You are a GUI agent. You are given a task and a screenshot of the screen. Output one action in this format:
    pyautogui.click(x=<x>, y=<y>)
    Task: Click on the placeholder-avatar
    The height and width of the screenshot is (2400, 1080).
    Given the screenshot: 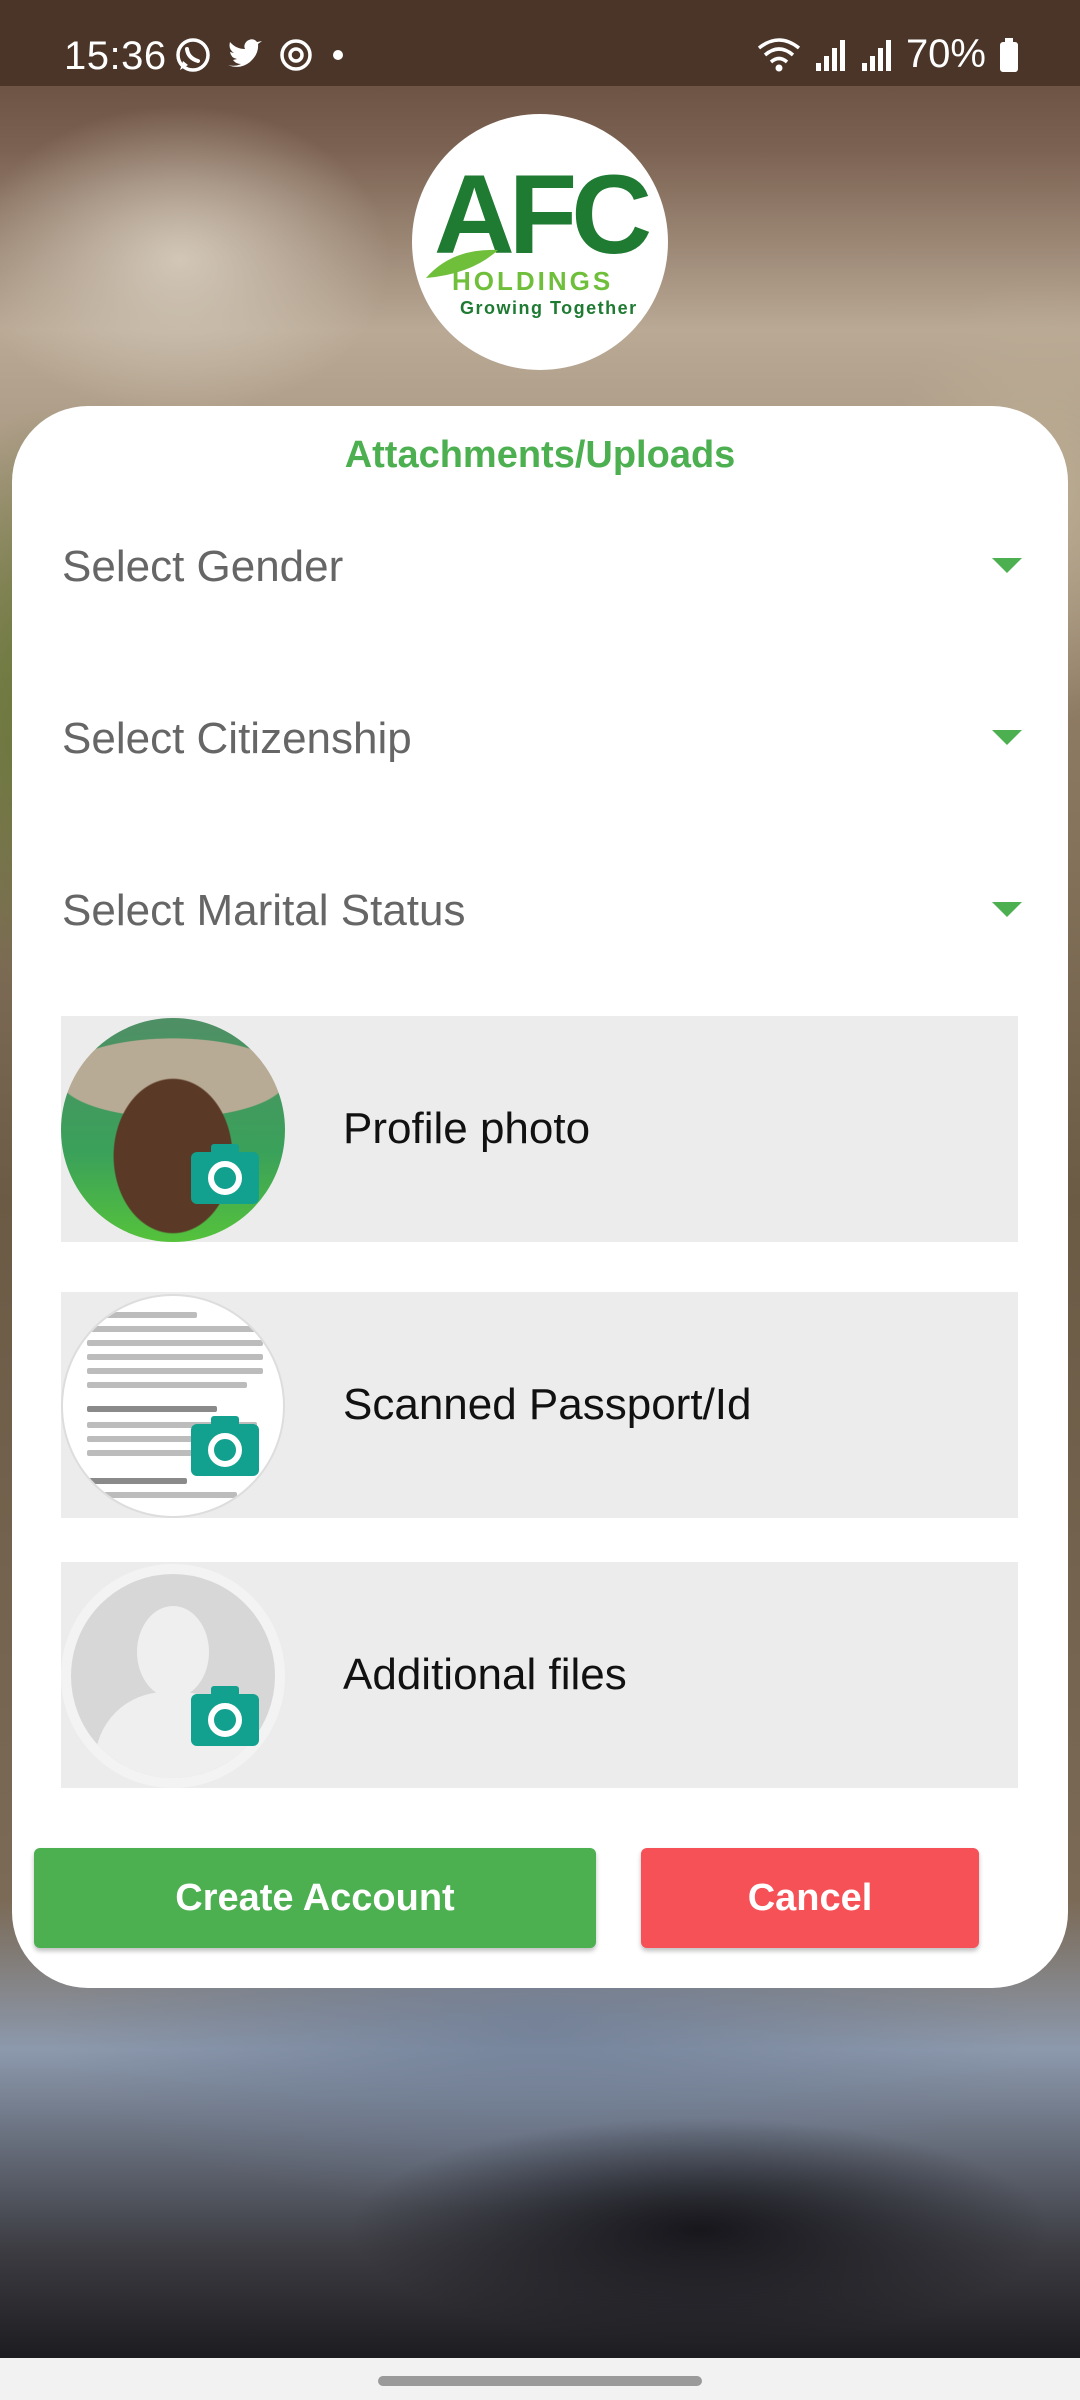 What is the action you would take?
    pyautogui.click(x=173, y=1676)
    